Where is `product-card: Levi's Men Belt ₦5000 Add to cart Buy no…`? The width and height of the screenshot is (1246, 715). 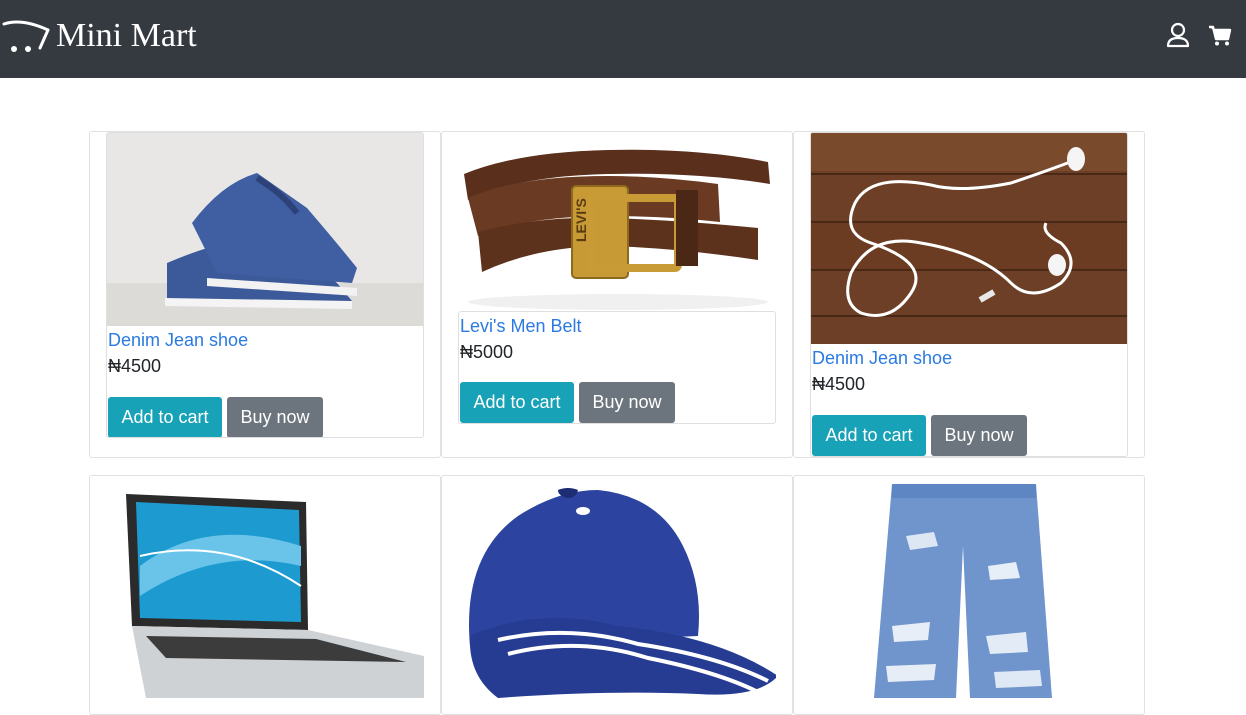
product-card: Levi's Men Belt ₦5000 Add to cart Buy no… is located at coordinates (617, 367).